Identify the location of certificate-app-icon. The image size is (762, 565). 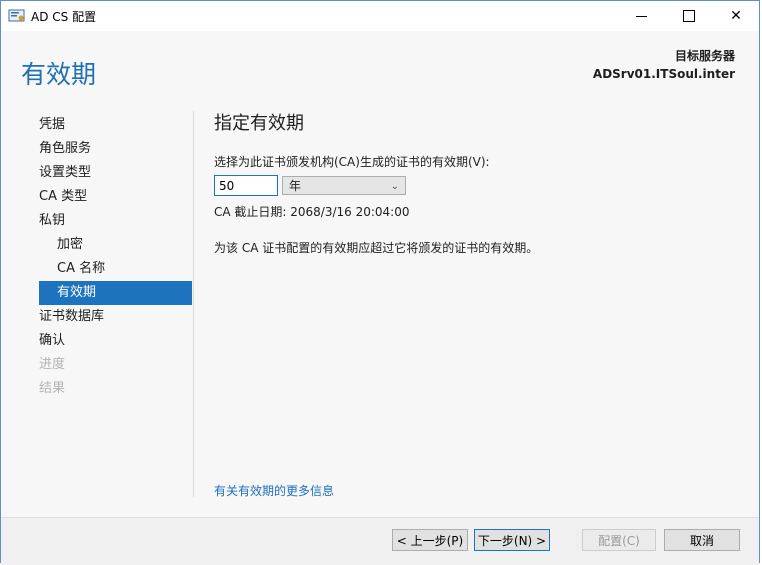
(16, 15).